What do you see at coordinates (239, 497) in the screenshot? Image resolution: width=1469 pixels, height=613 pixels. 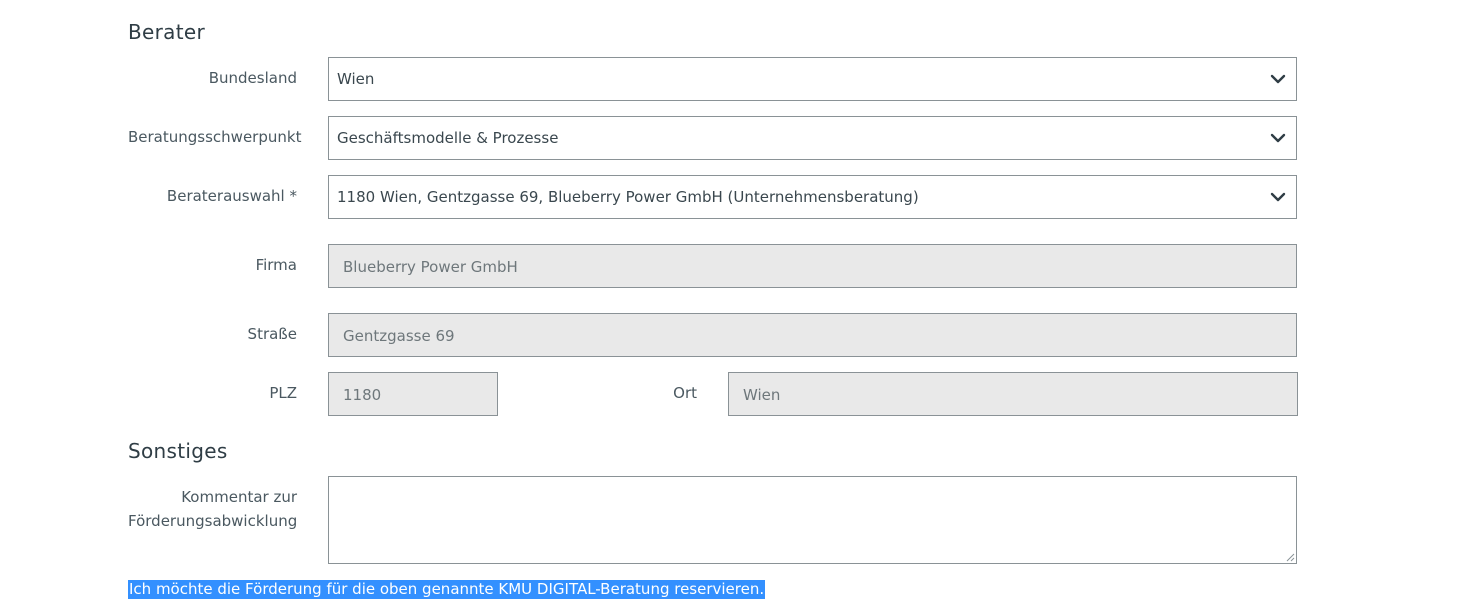 I see `kommentar-label-line1: Kommentar zur` at bounding box center [239, 497].